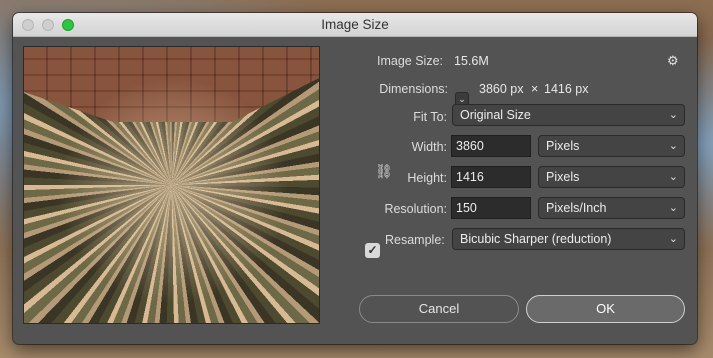  What do you see at coordinates (491, 177) in the screenshot?
I see `height-input` at bounding box center [491, 177].